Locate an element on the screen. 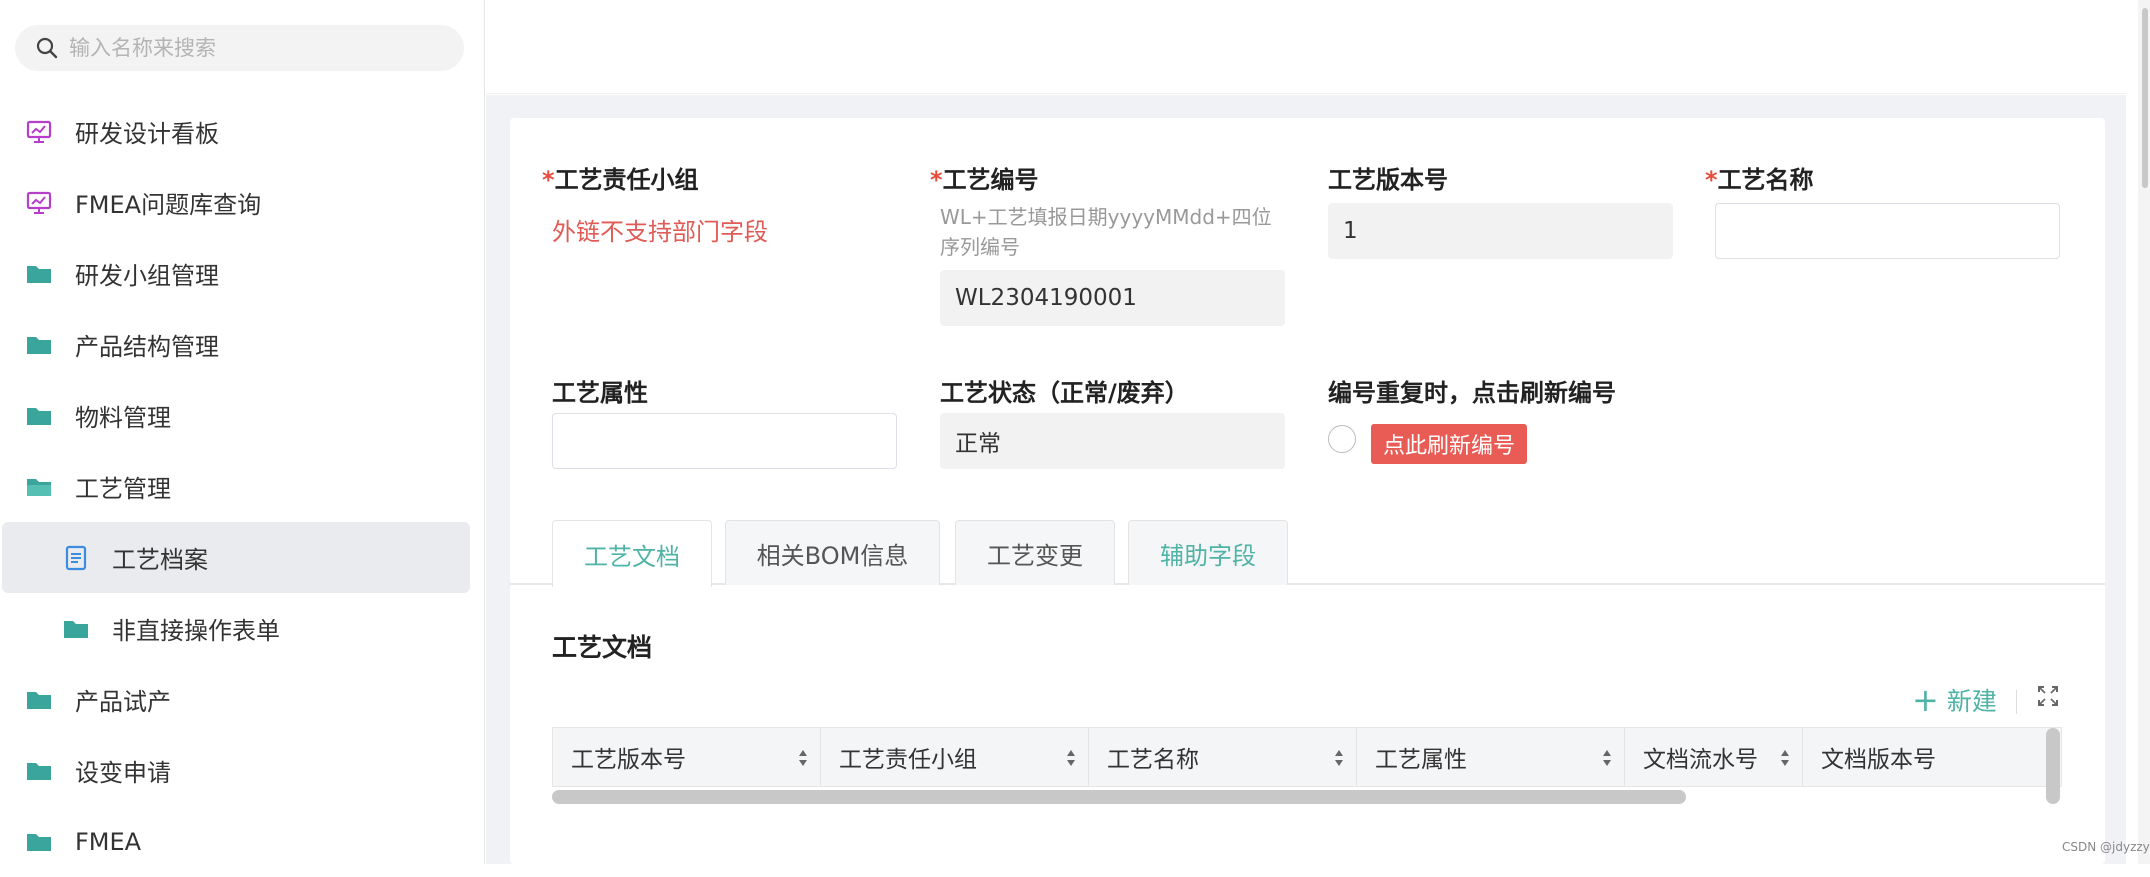 The image size is (2150, 877). expand-icon is located at coordinates (2048, 696).